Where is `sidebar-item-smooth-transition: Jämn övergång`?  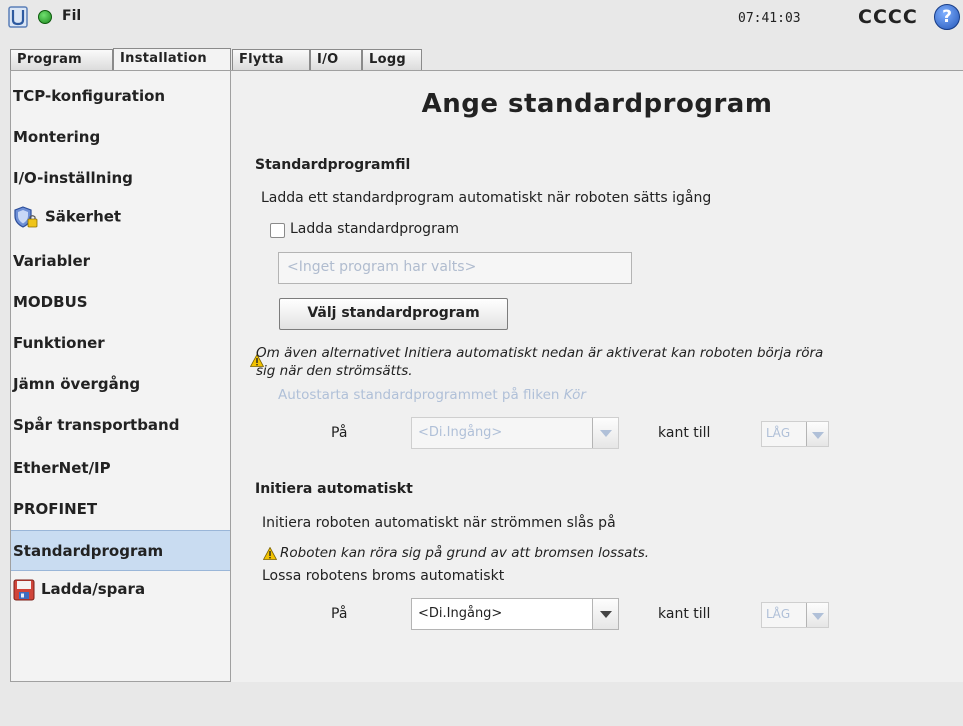 sidebar-item-smooth-transition: Jämn övergång is located at coordinates (120, 393).